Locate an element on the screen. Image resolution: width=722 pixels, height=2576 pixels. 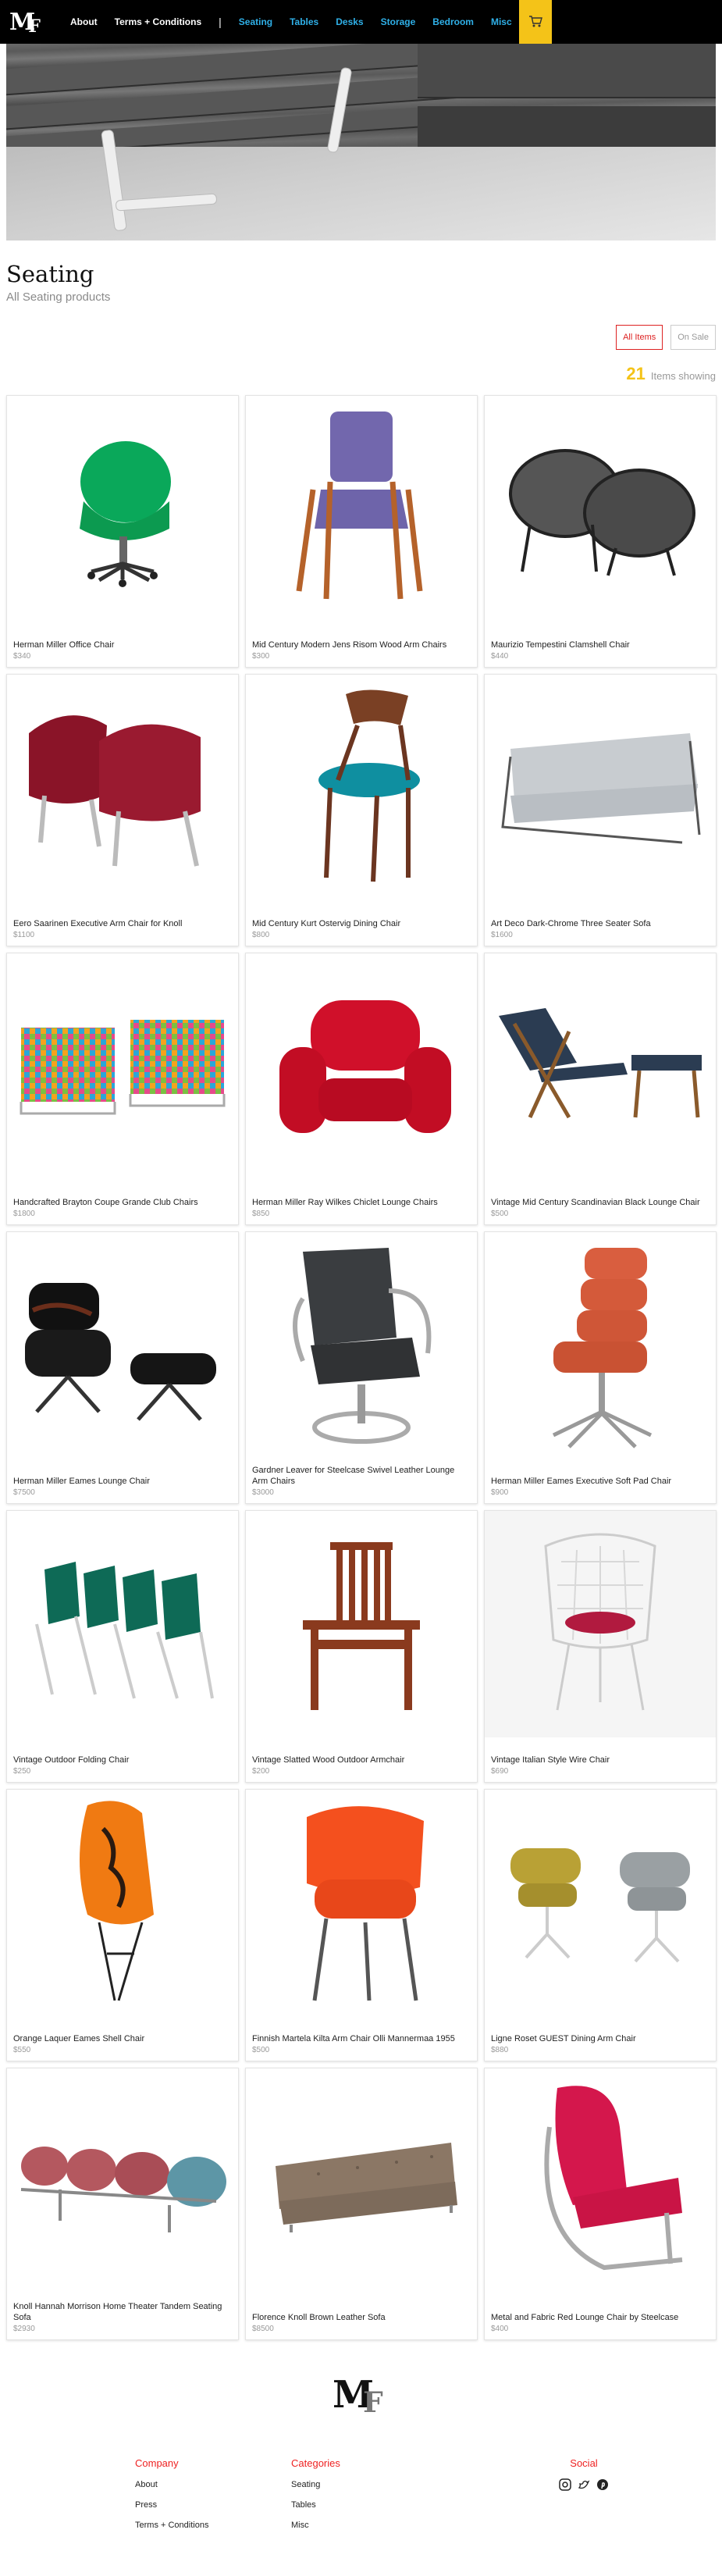
product-name: Vintage Italian Style Wire Chair is located at coordinates (600, 1760).